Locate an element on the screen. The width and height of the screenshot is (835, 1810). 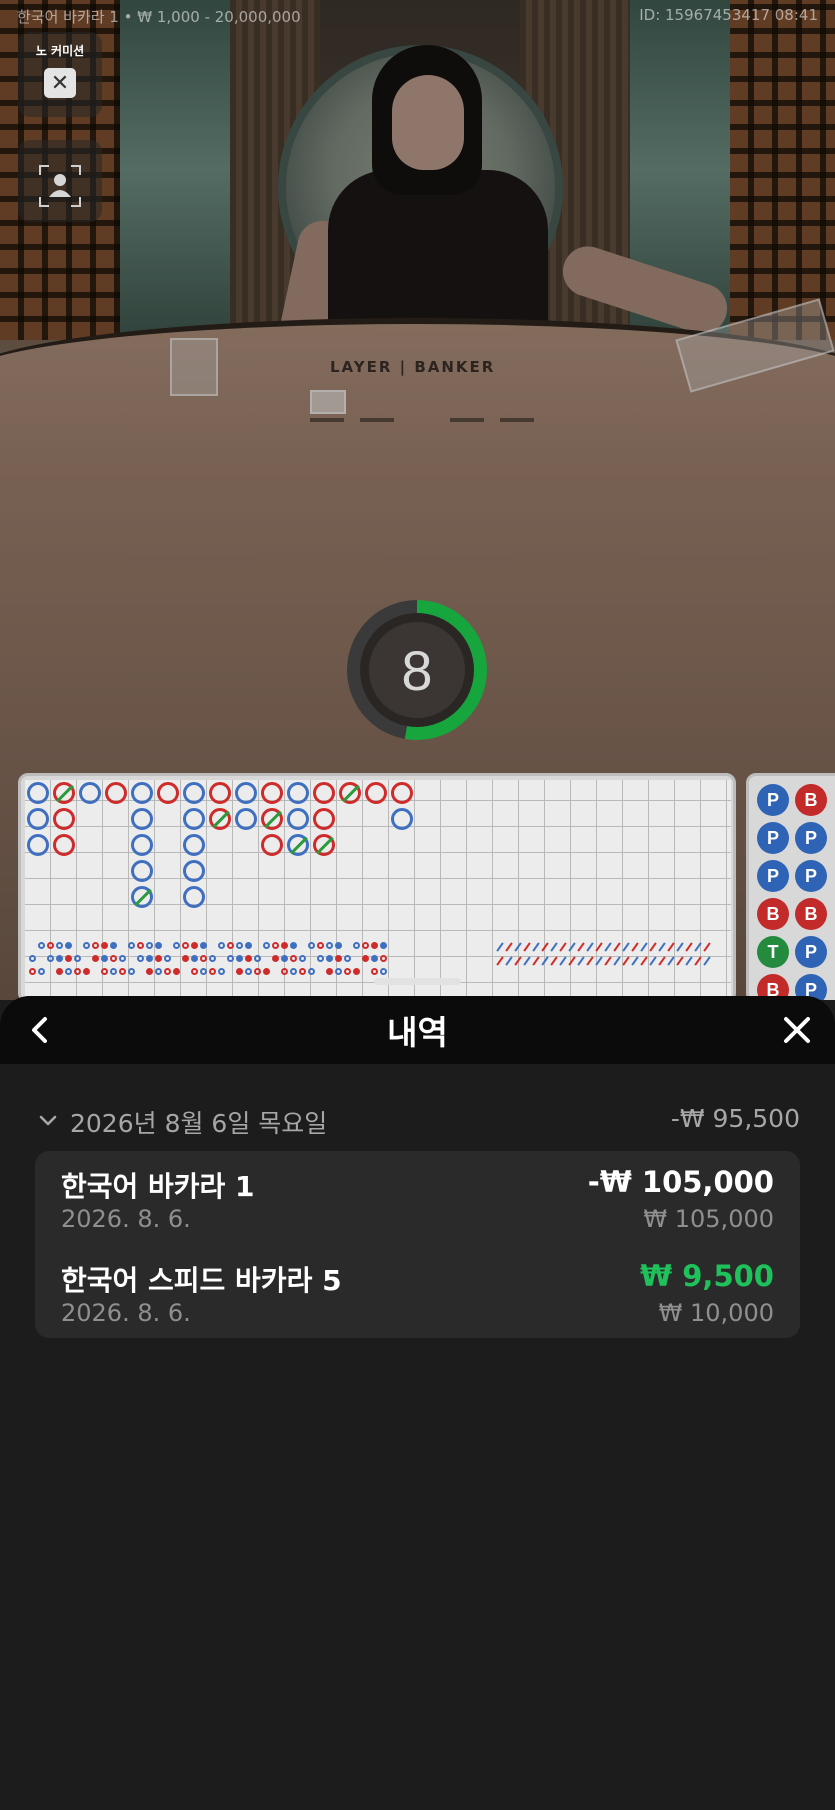
close-button is located at coordinates (797, 1030).